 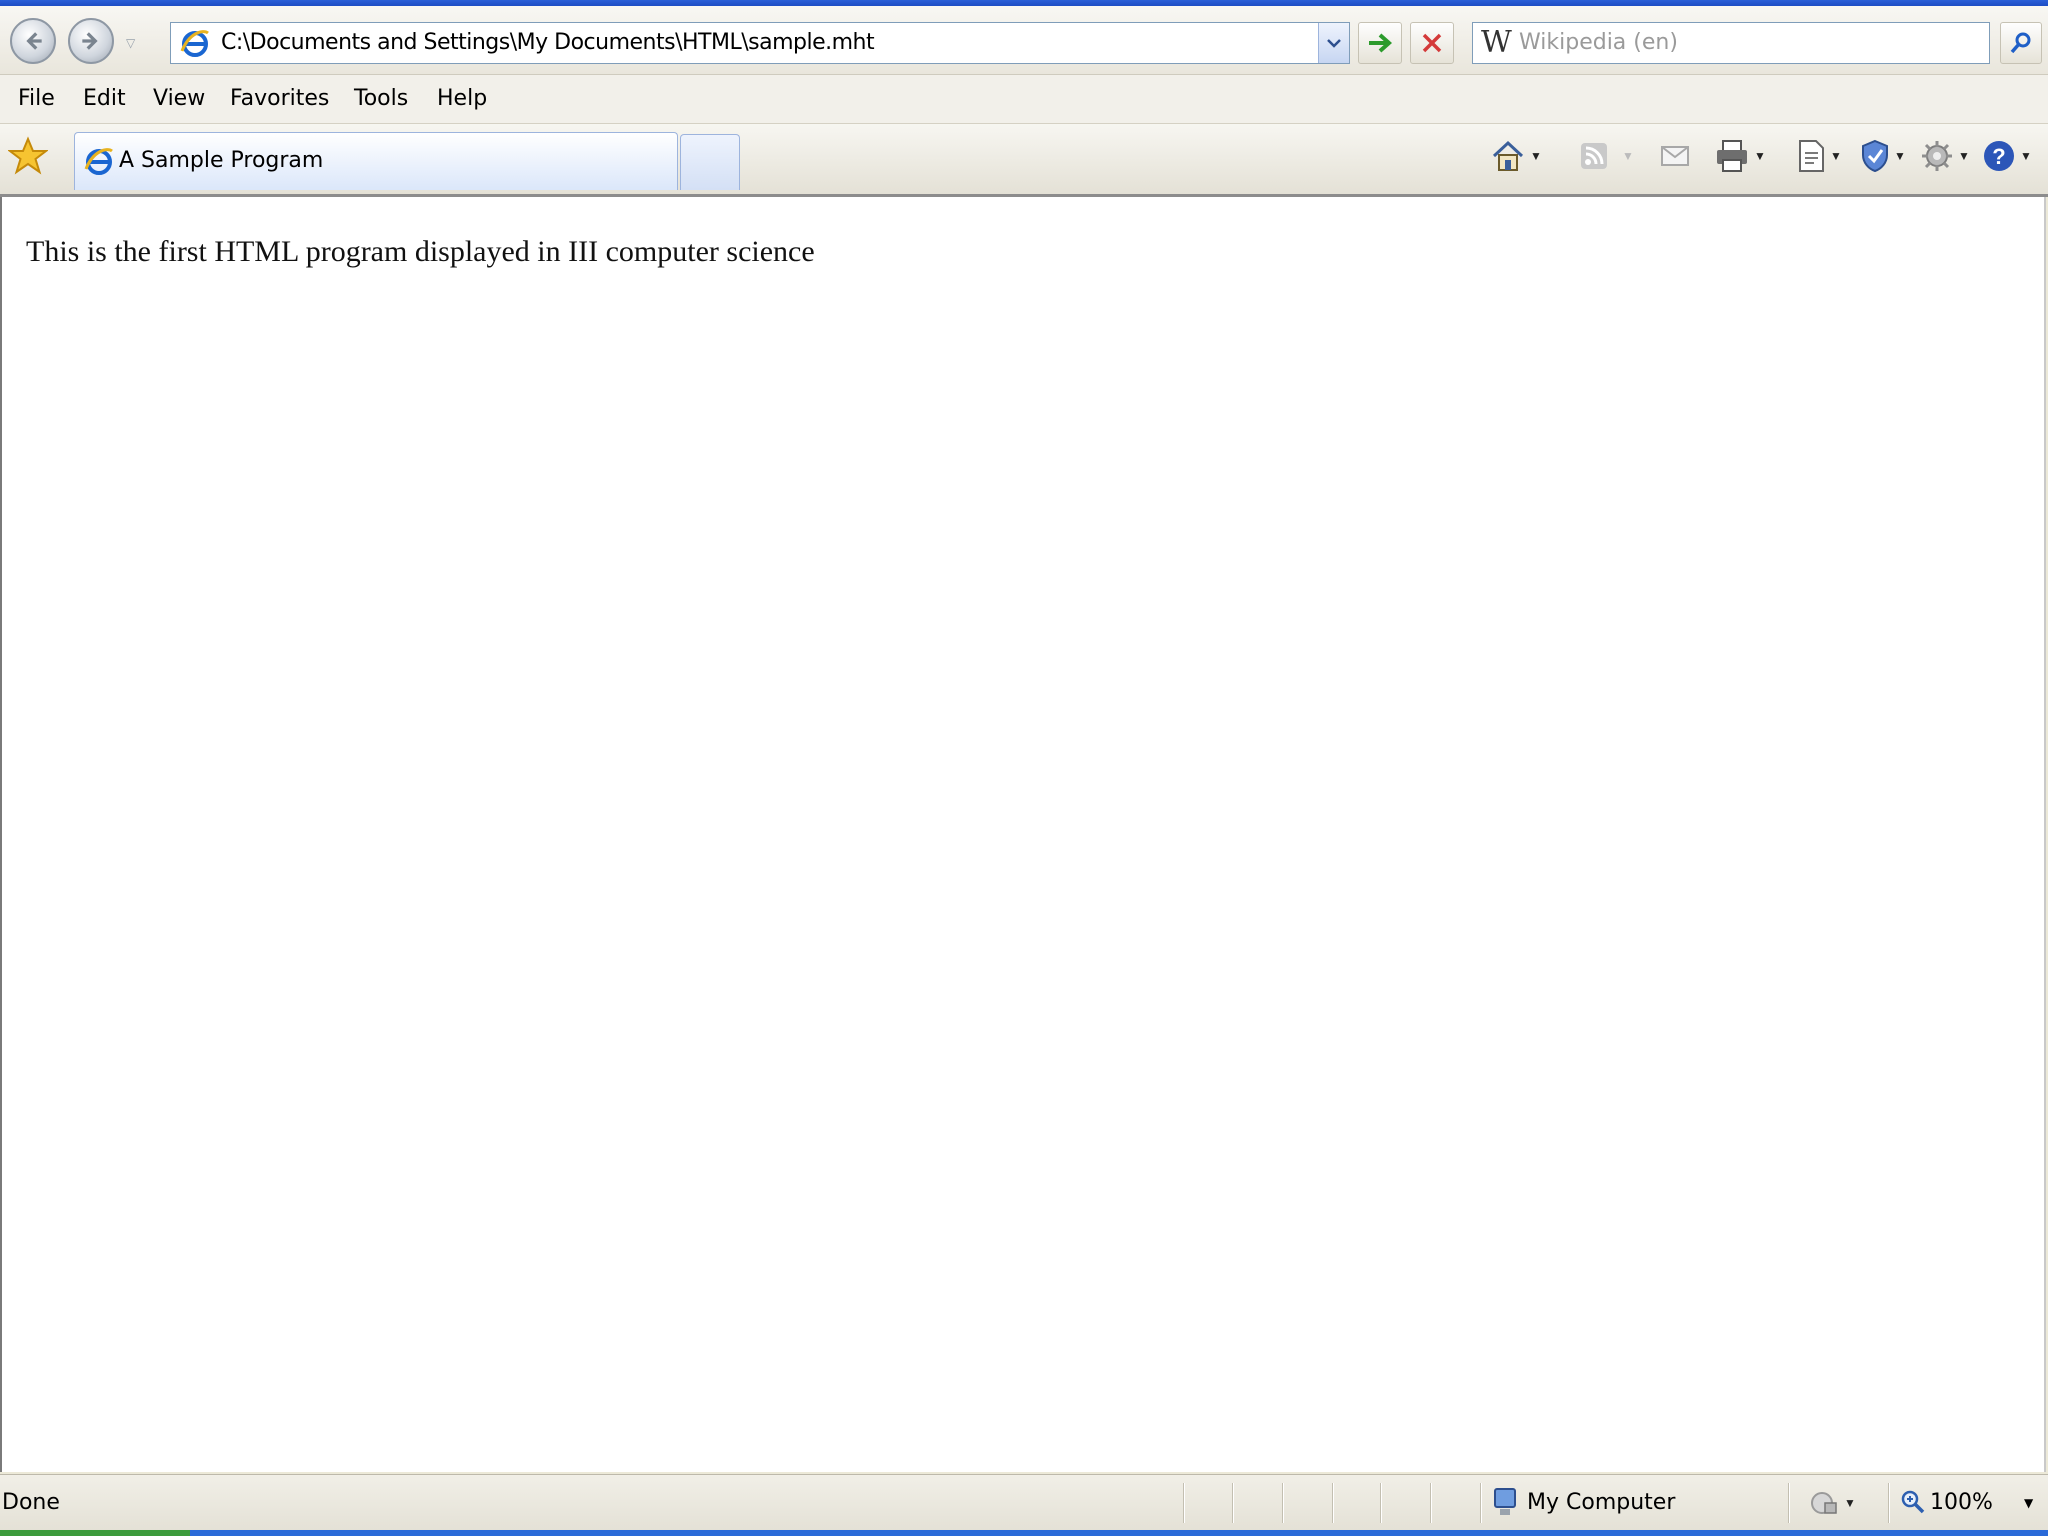 What do you see at coordinates (179, 99) in the screenshot?
I see `menu-view: View` at bounding box center [179, 99].